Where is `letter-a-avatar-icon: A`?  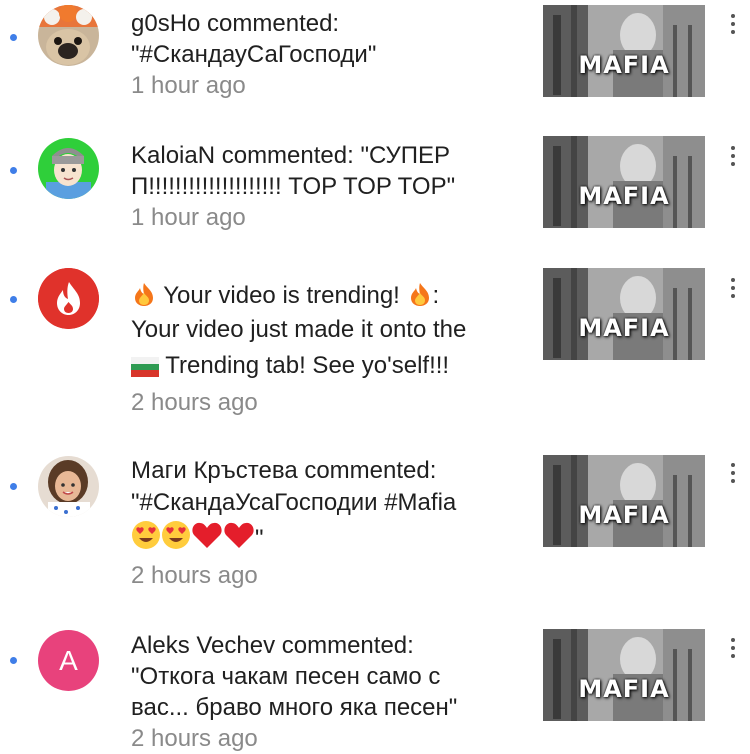 letter-a-avatar-icon: A is located at coordinates (68, 660).